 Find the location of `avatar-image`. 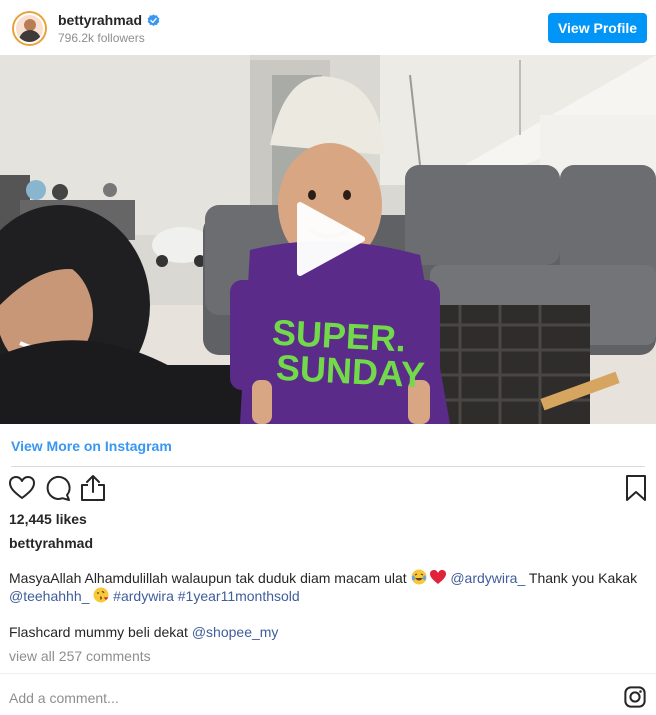

avatar-image is located at coordinates (29, 28).